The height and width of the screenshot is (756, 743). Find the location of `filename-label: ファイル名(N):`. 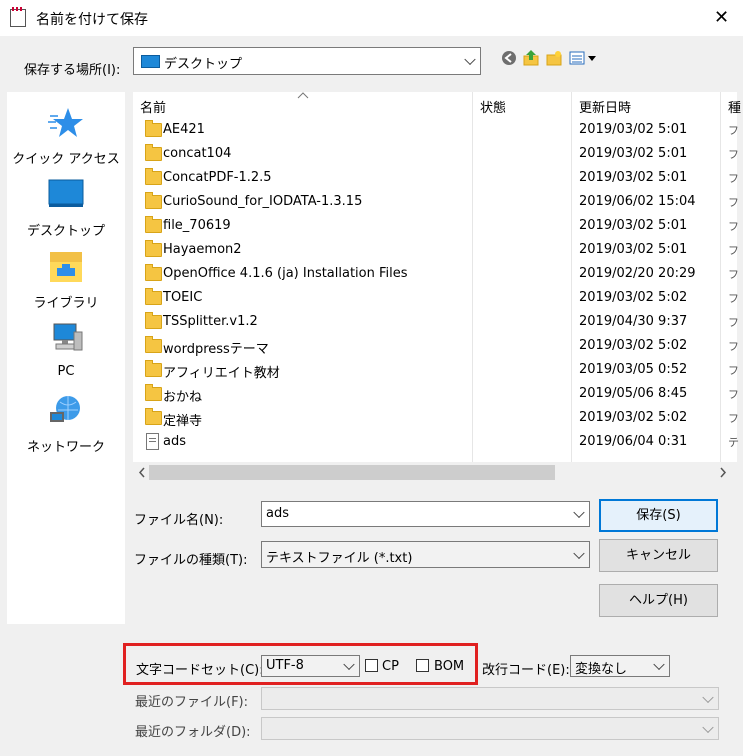

filename-label: ファイル名(N): is located at coordinates (179, 520).